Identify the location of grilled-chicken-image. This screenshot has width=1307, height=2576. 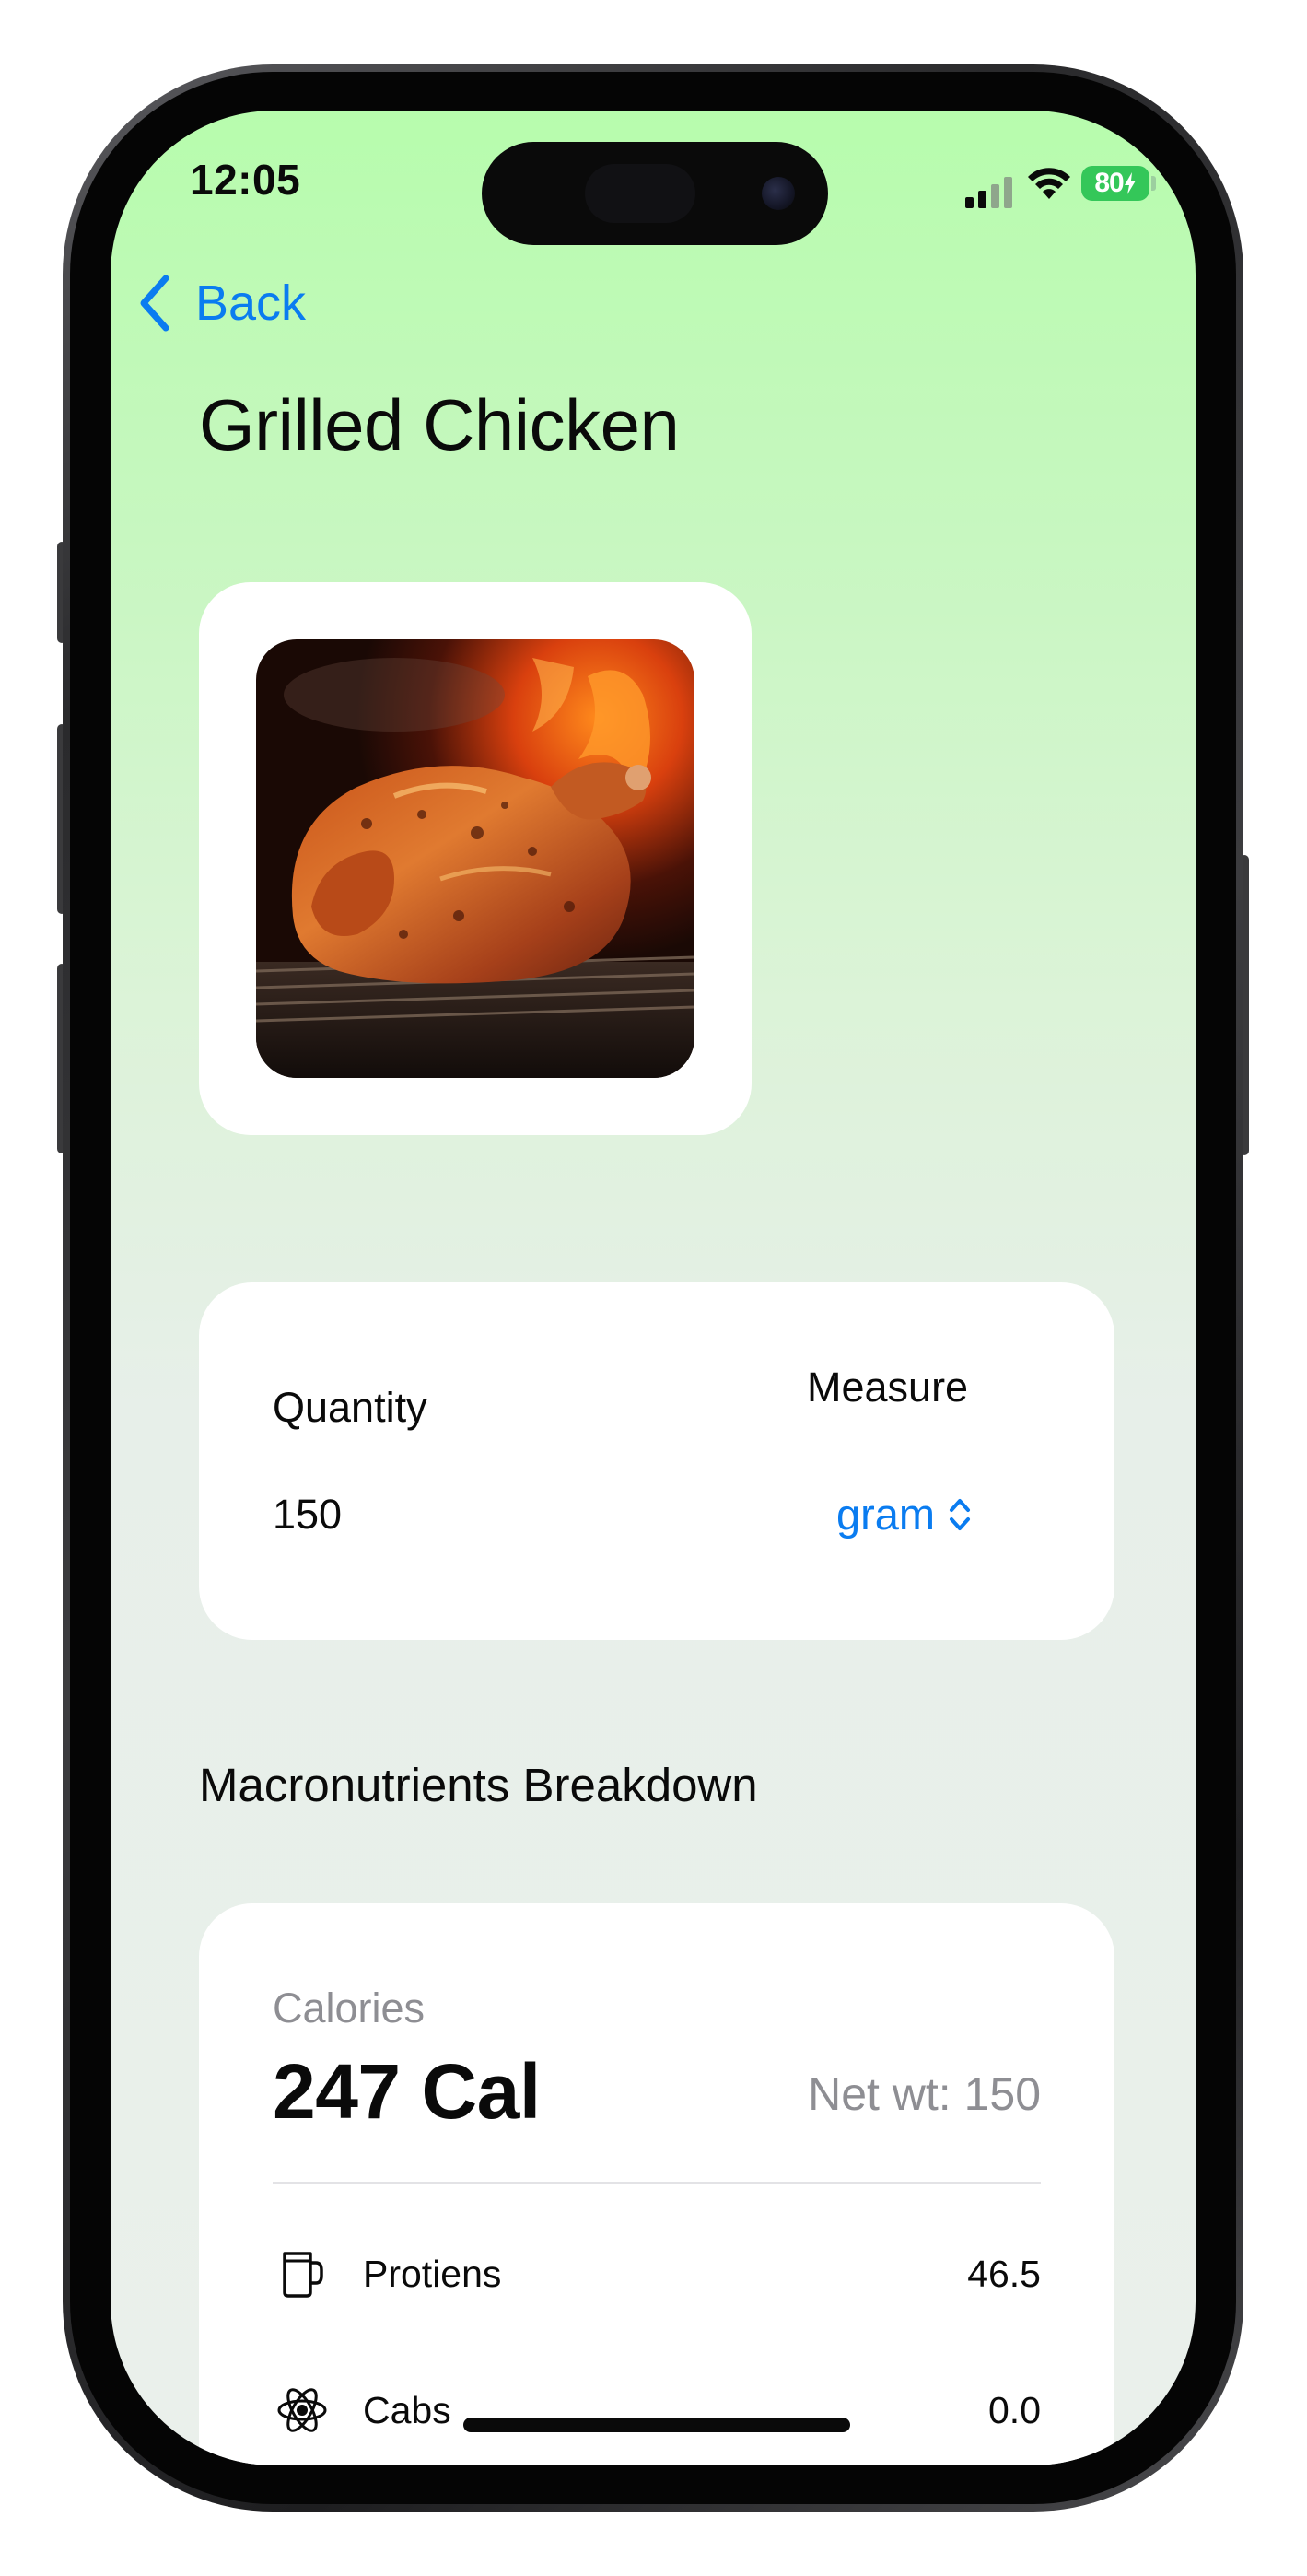
(475, 859).